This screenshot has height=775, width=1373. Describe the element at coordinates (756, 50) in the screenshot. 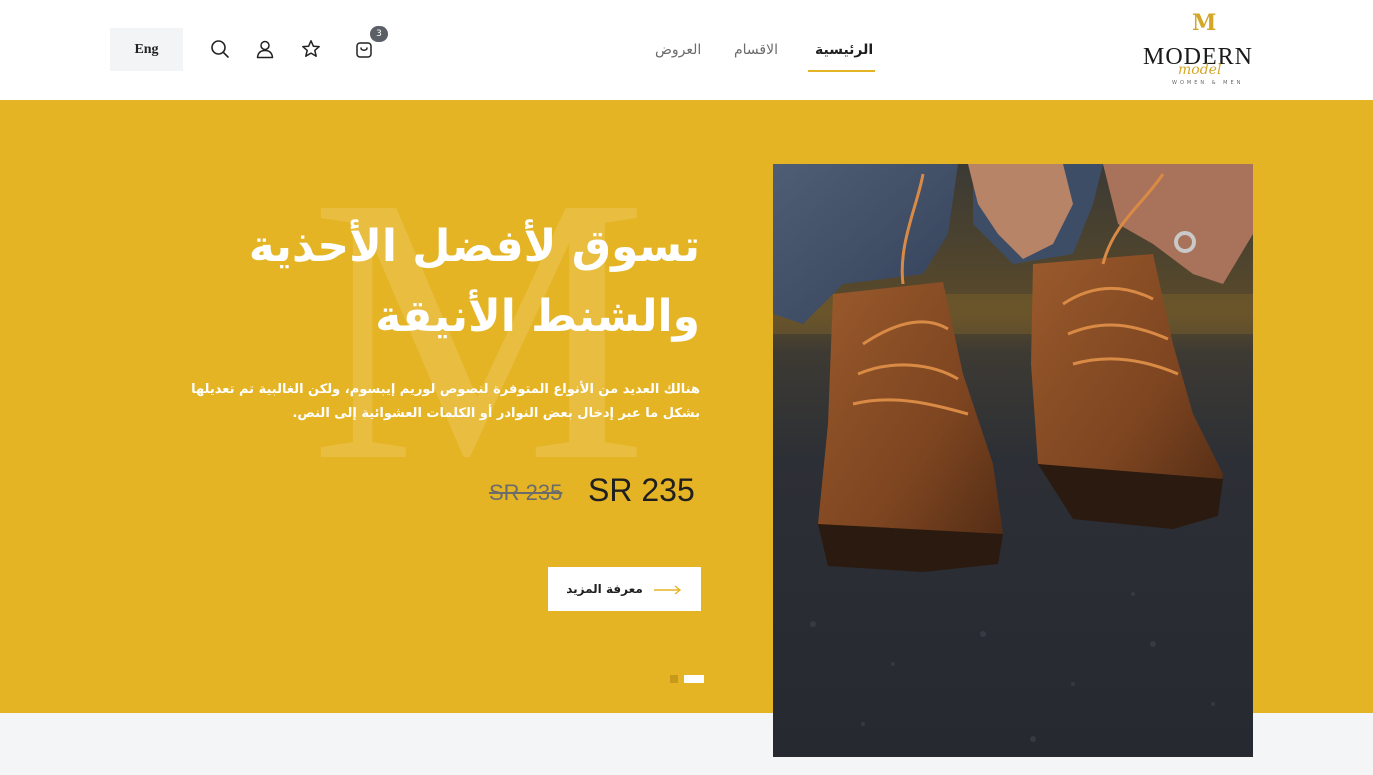

I see `nav-categories: الاقسام` at that location.